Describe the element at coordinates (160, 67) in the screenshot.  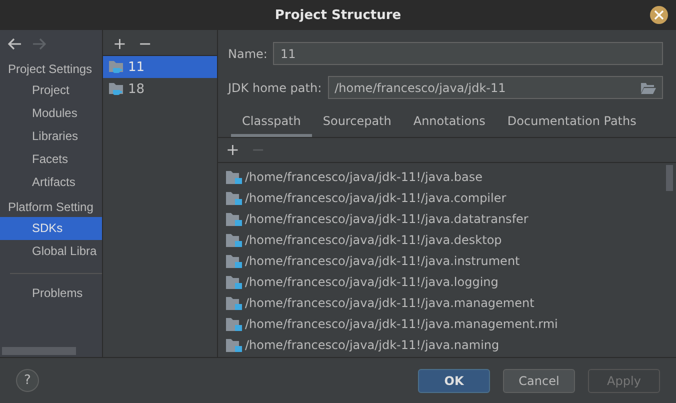
I see `sdk-item: 11` at that location.